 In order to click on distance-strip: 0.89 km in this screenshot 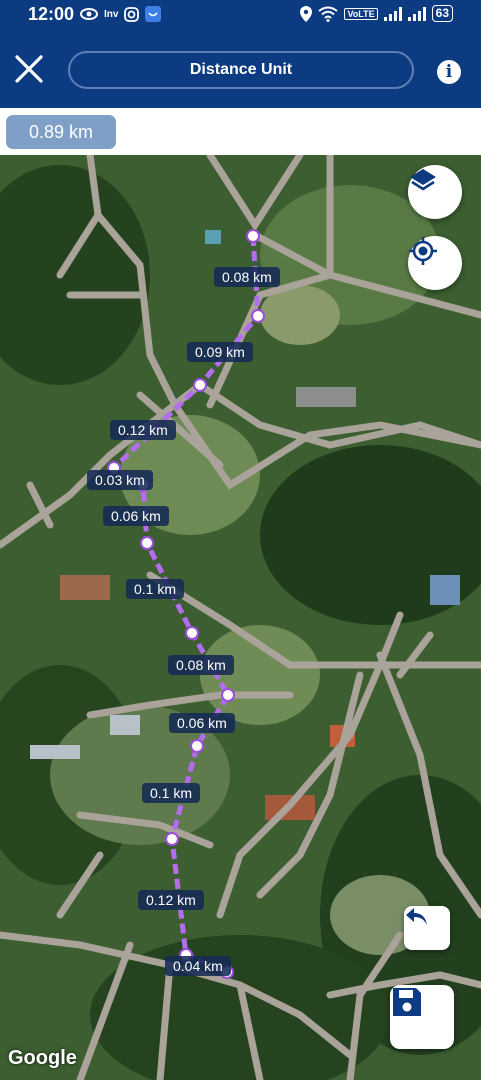, I will do `click(240, 131)`.